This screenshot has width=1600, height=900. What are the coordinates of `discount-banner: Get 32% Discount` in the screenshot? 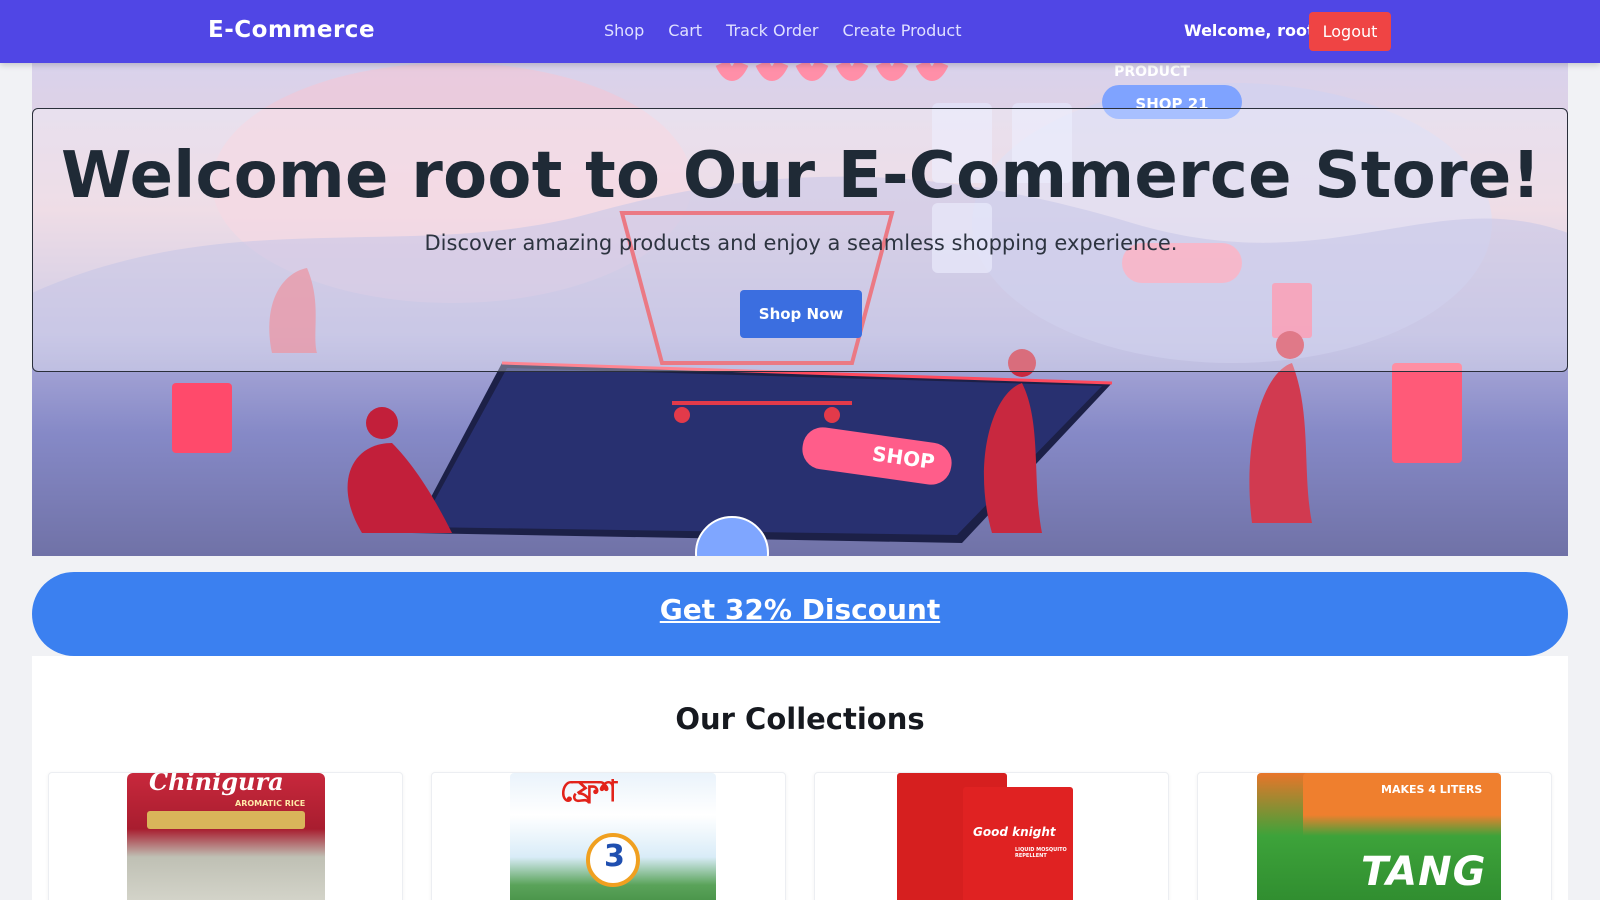 It's located at (800, 614).